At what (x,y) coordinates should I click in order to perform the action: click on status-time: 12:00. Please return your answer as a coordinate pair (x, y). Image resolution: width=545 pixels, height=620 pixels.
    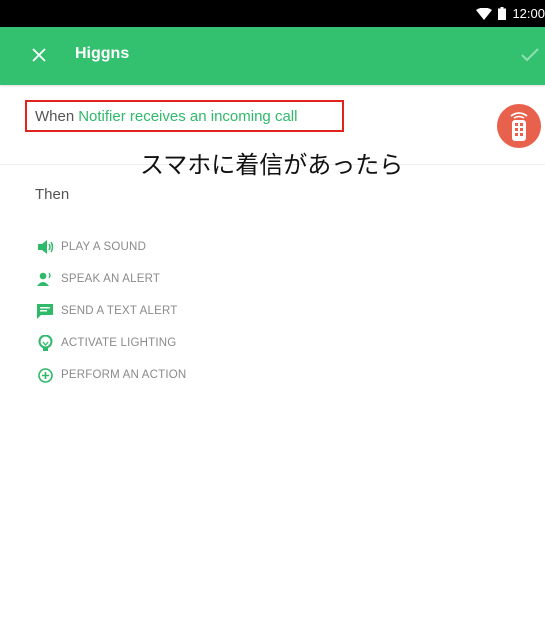
    Looking at the image, I should click on (528, 13).